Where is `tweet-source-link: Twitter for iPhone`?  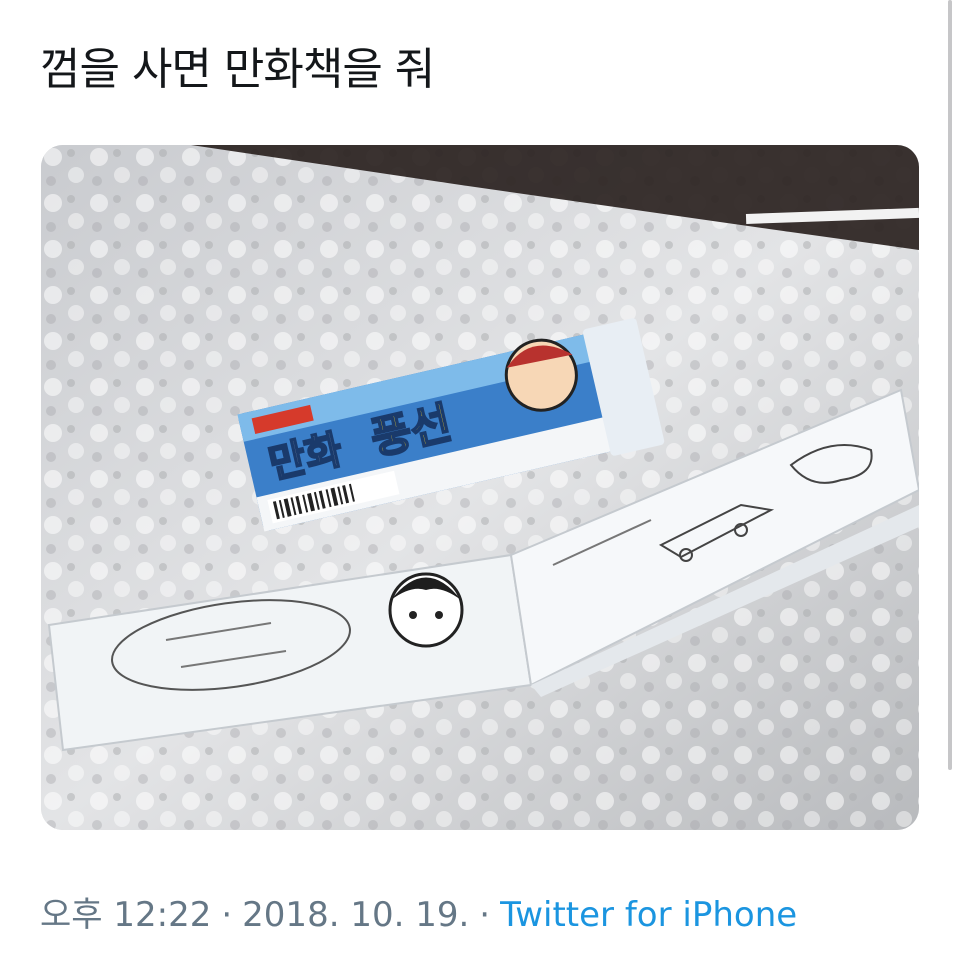
tweet-source-link: Twitter for iPhone is located at coordinates (648, 915).